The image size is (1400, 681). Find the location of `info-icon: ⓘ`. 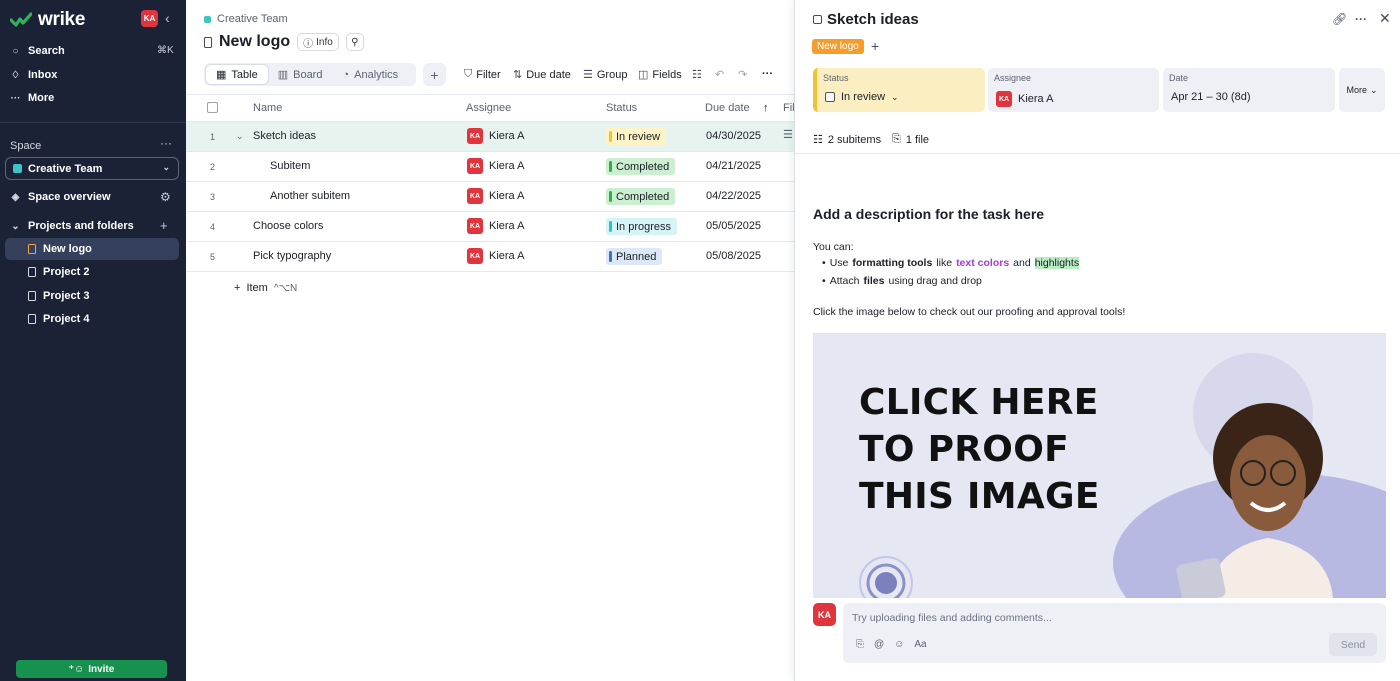

info-icon: ⓘ is located at coordinates (308, 44).